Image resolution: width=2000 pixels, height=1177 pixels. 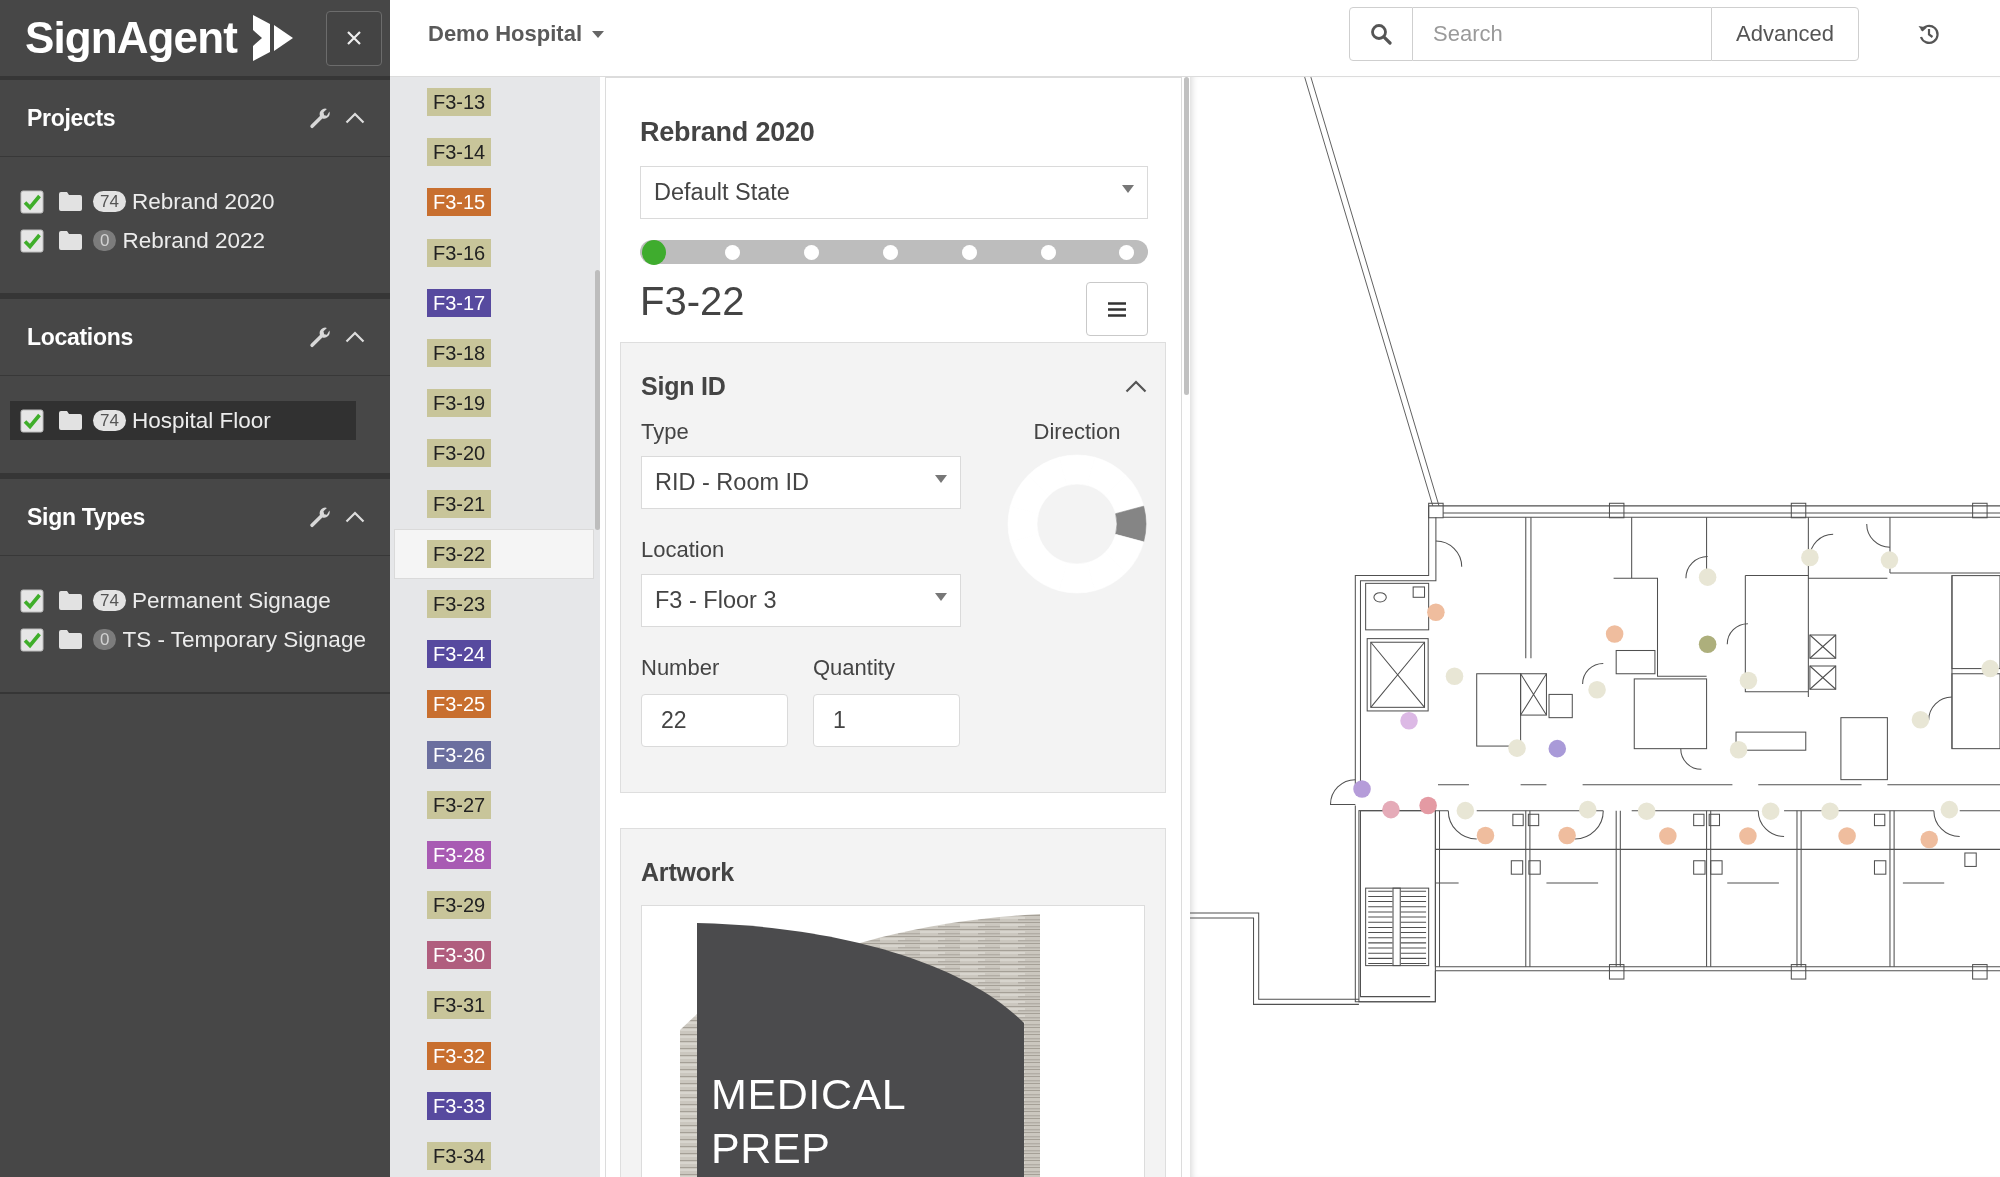 What do you see at coordinates (886, 720) in the screenshot?
I see `quantity-field: 1` at bounding box center [886, 720].